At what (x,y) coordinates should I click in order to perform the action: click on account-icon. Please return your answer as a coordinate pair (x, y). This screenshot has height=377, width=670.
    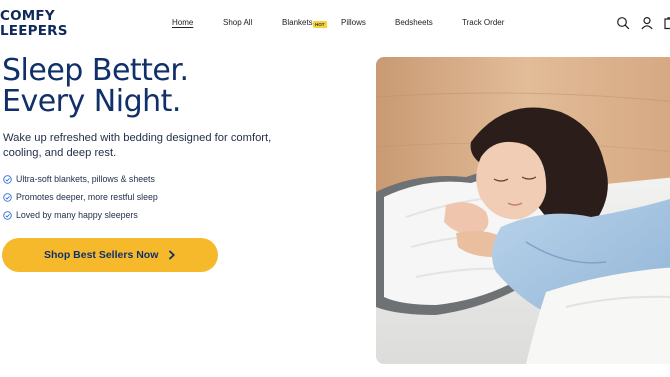
    Looking at the image, I should click on (647, 23).